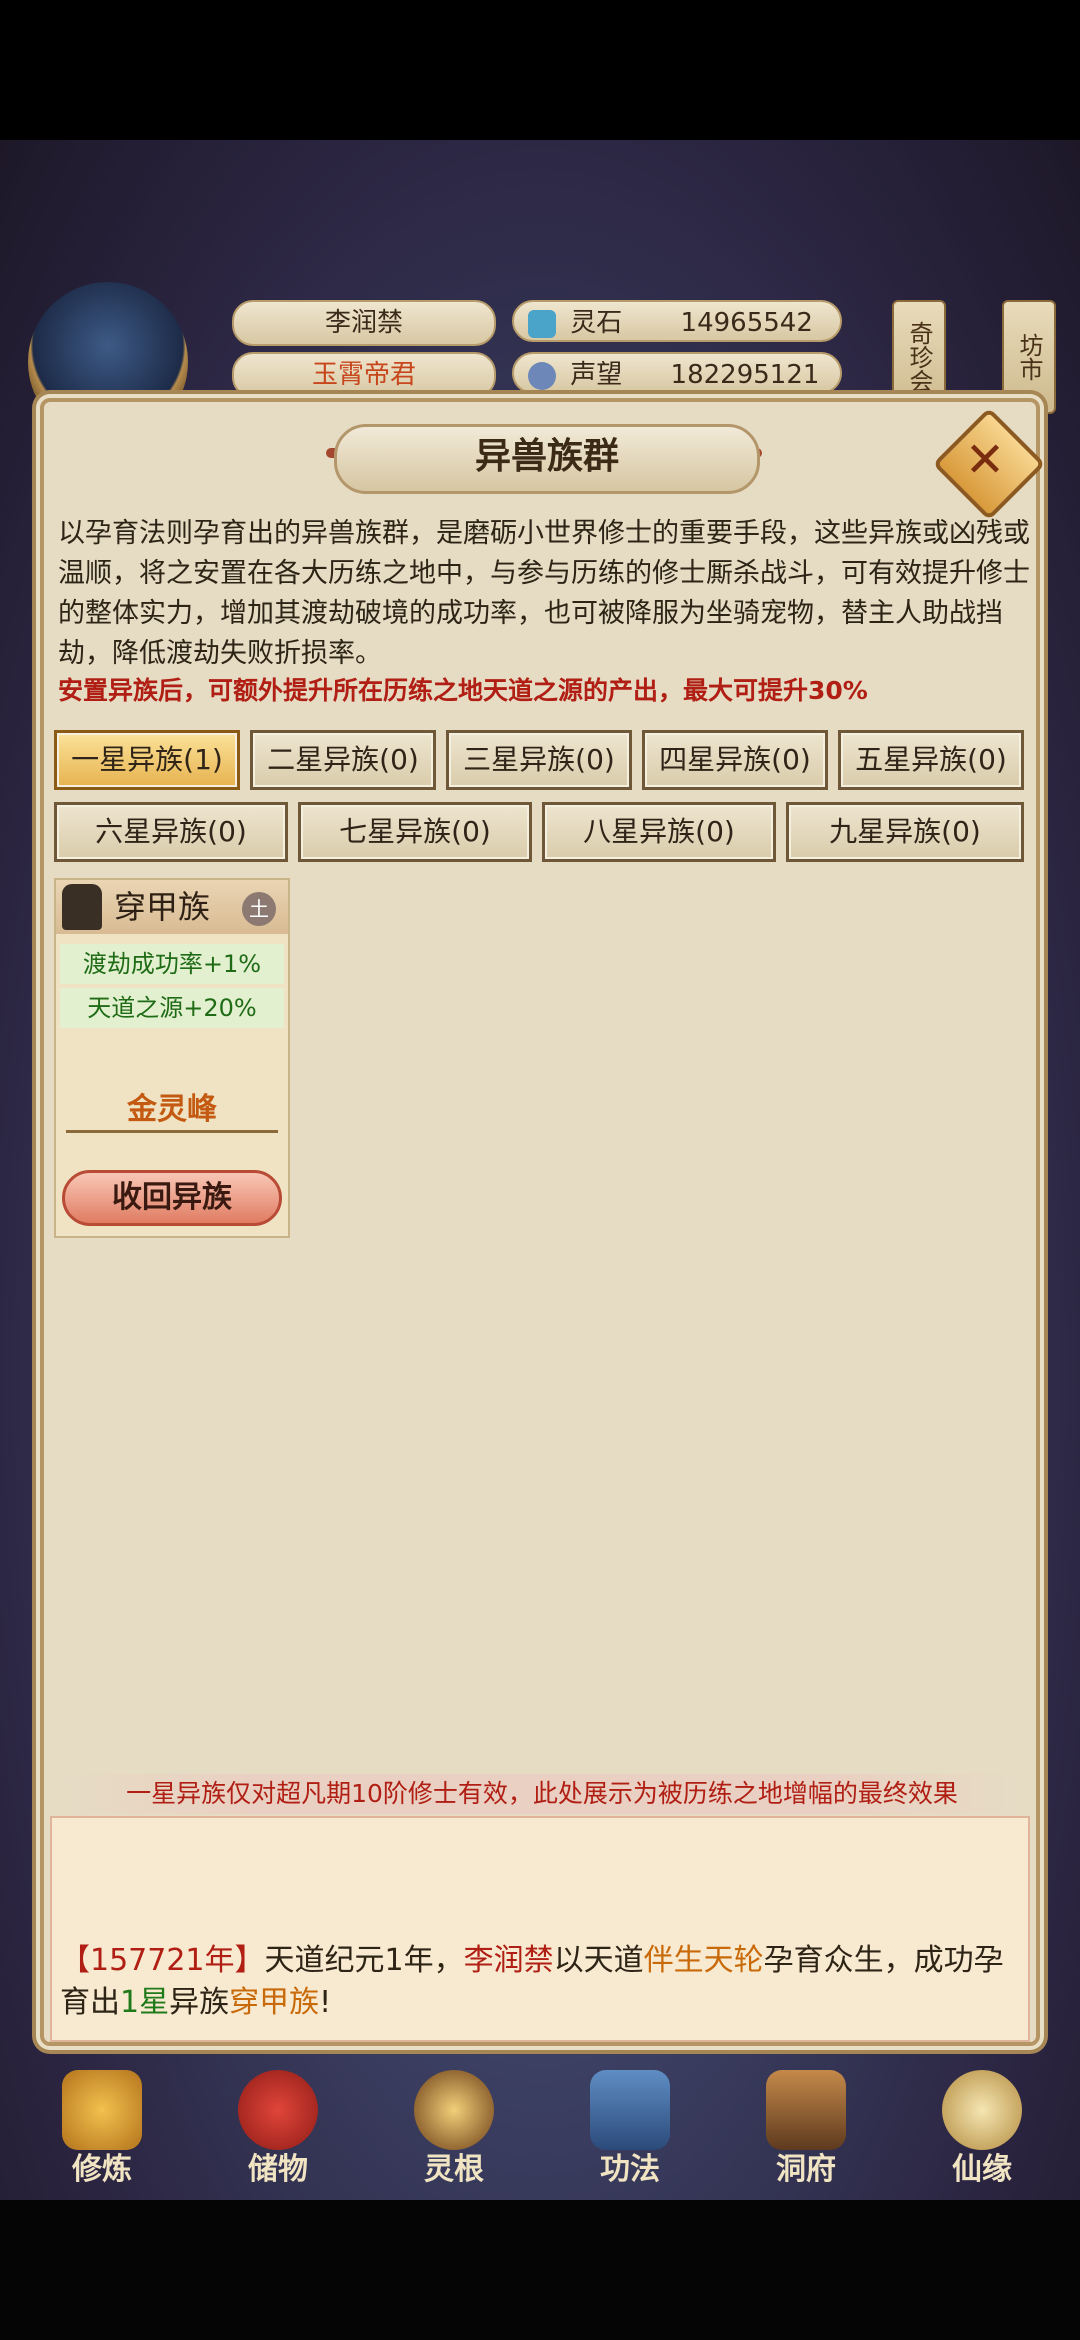  Describe the element at coordinates (259, 909) in the screenshot. I see `element-badge: 土` at that location.